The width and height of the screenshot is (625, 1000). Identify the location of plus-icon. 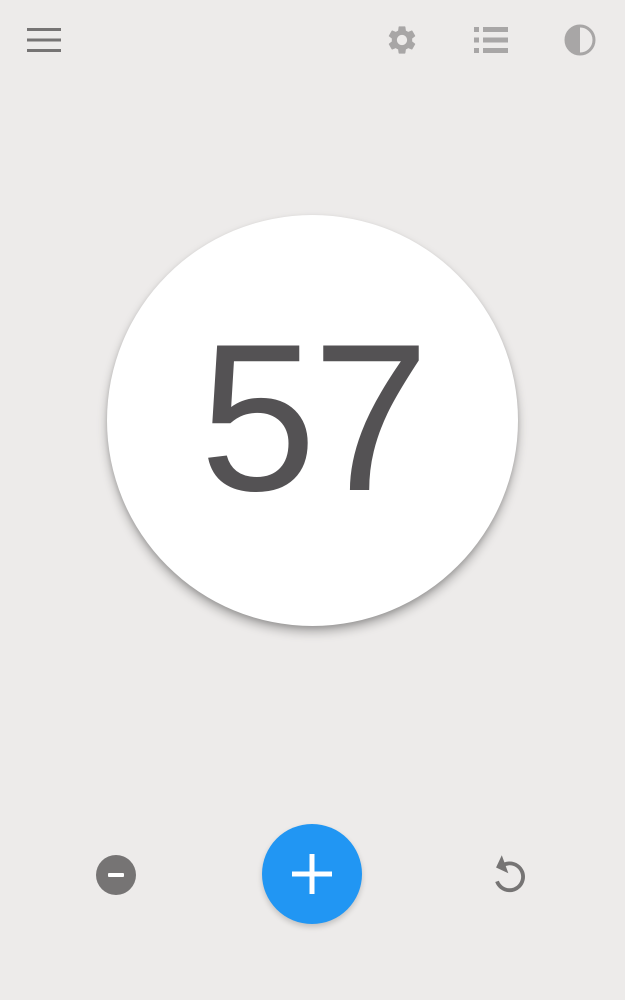
(312, 874).